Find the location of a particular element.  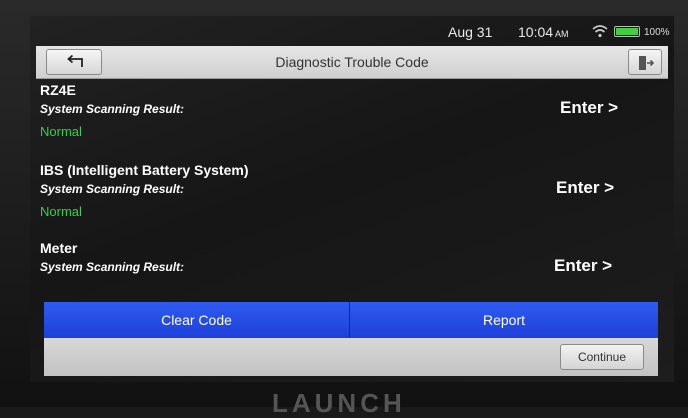

system-item-meter: Meter System Scanning Result: Enter > is located at coordinates (352, 271).